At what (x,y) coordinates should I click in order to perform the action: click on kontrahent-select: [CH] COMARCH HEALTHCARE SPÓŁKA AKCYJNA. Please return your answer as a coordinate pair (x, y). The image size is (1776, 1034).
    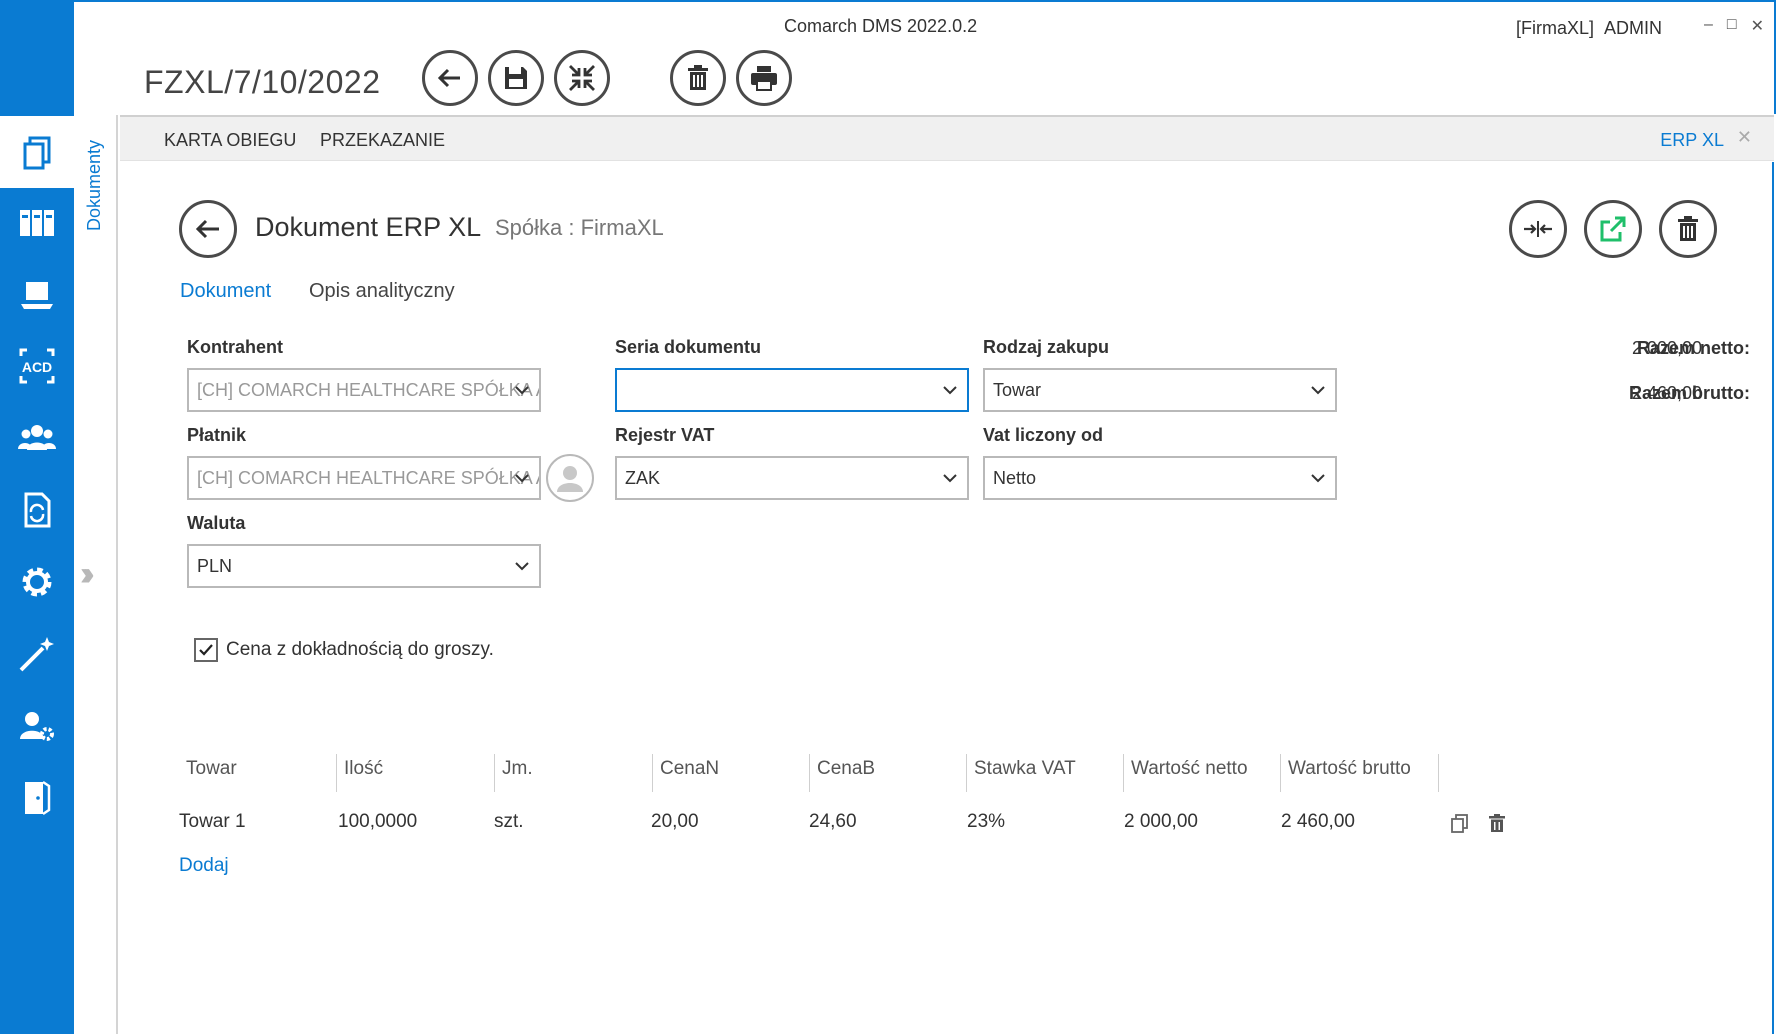
    Looking at the image, I should click on (364, 390).